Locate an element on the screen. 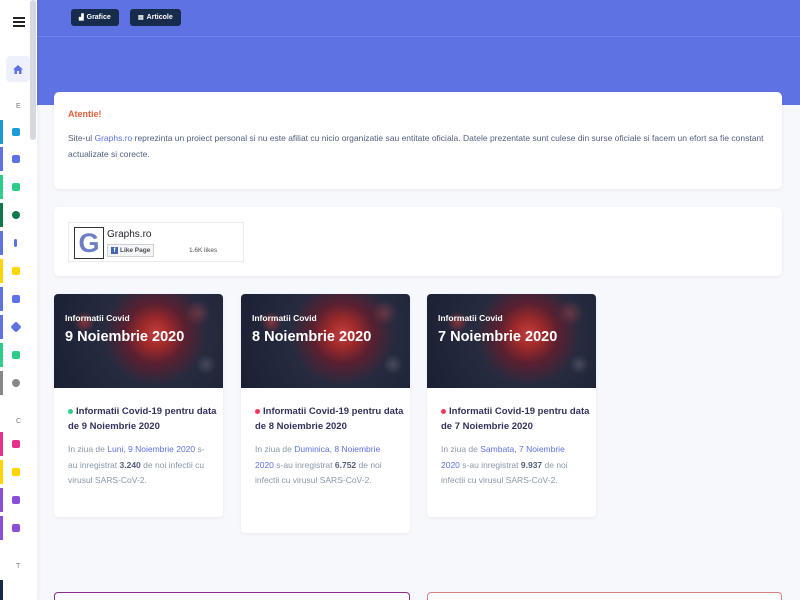 The width and height of the screenshot is (800, 600). sidebar-item-trend is located at coordinates (15, 271).